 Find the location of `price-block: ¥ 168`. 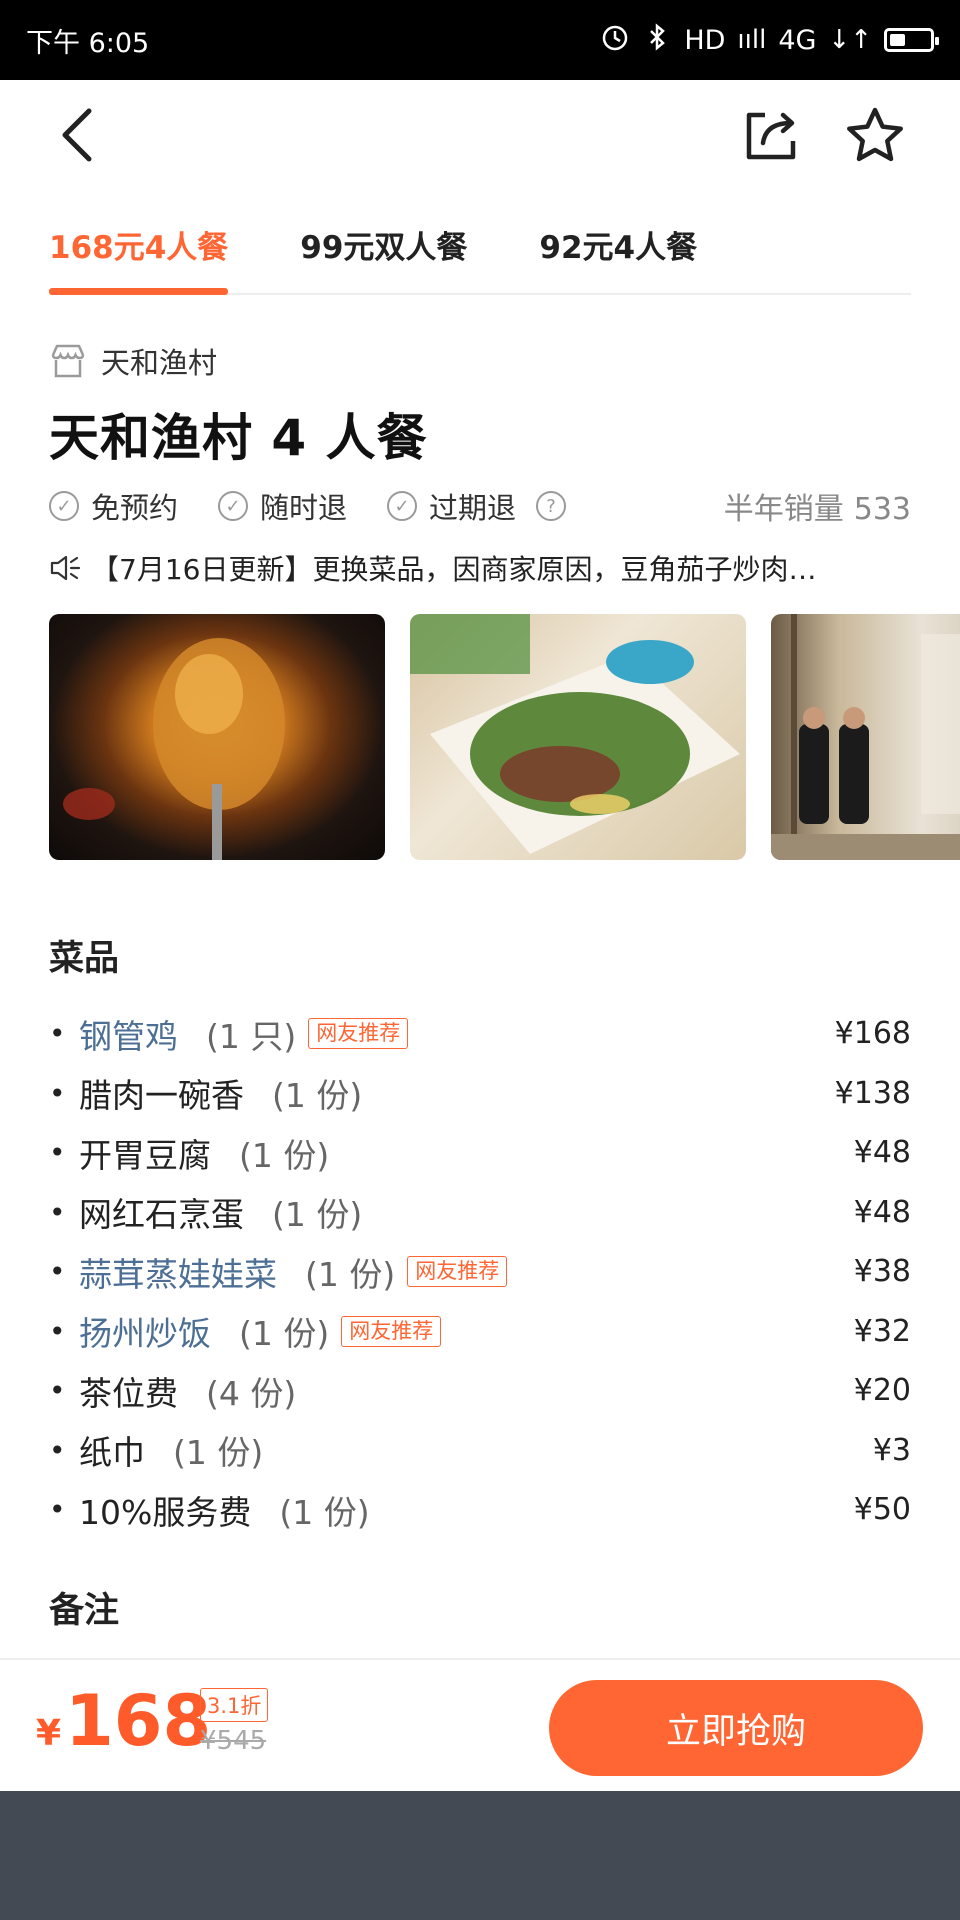

price-block: ¥ 168 is located at coordinates (123, 1721).